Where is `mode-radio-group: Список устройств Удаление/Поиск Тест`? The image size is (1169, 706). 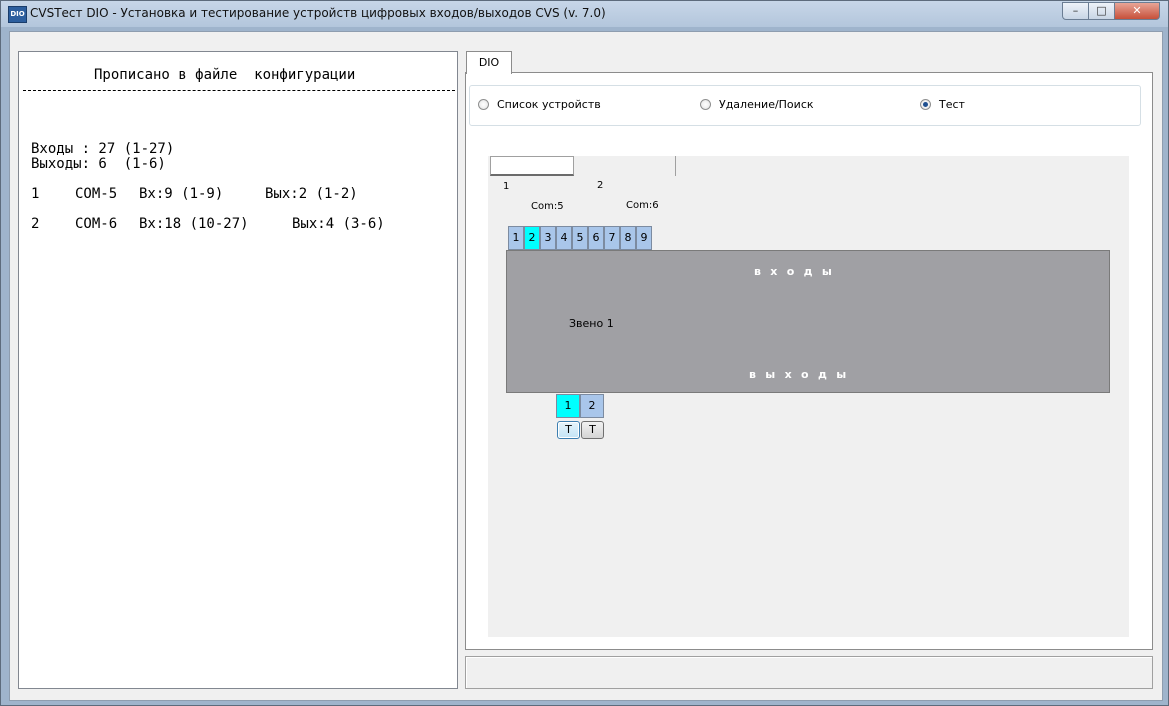
mode-radio-group: Список устройств Удаление/Поиск Тест is located at coordinates (805, 105).